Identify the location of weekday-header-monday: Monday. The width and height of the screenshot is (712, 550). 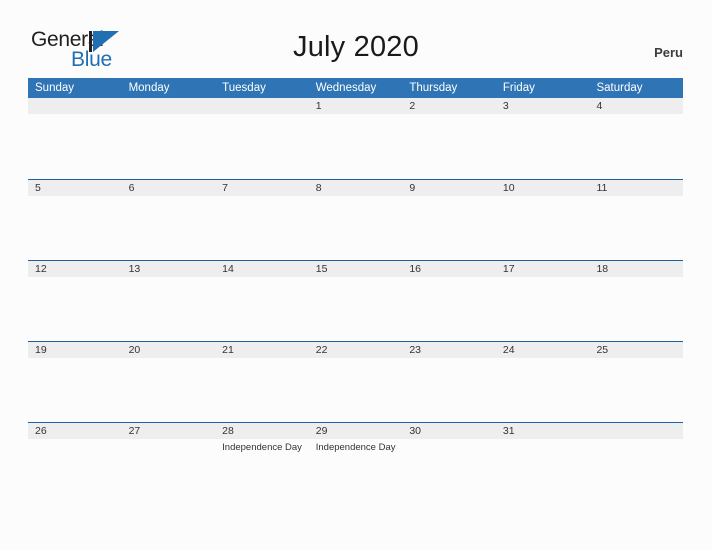
(149, 88).